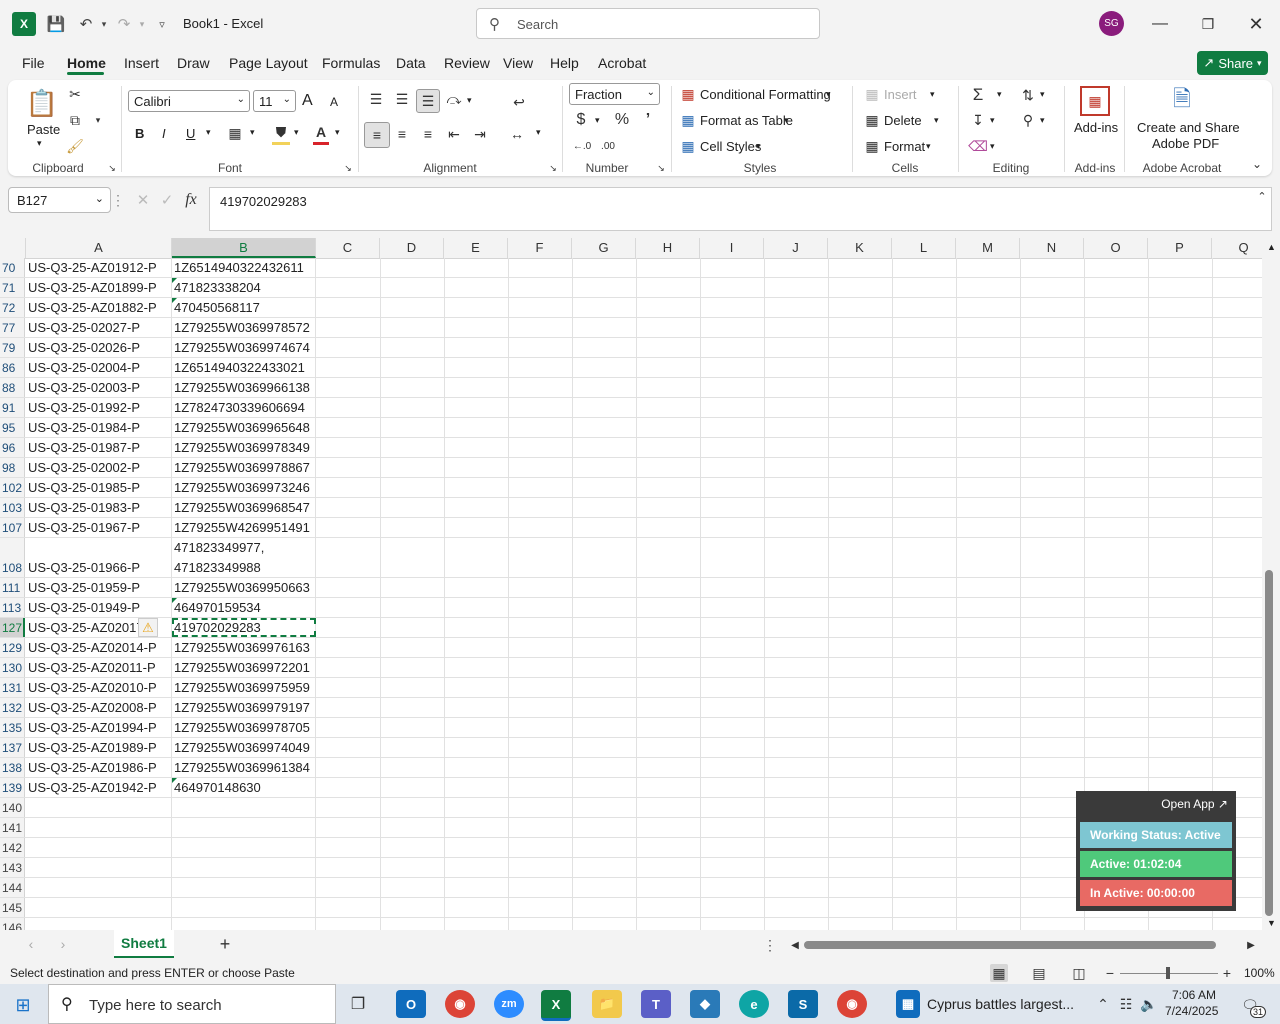 Image resolution: width=1280 pixels, height=1024 pixels. What do you see at coordinates (903, 120) in the screenshot?
I see `delete-cells-button: Delete` at bounding box center [903, 120].